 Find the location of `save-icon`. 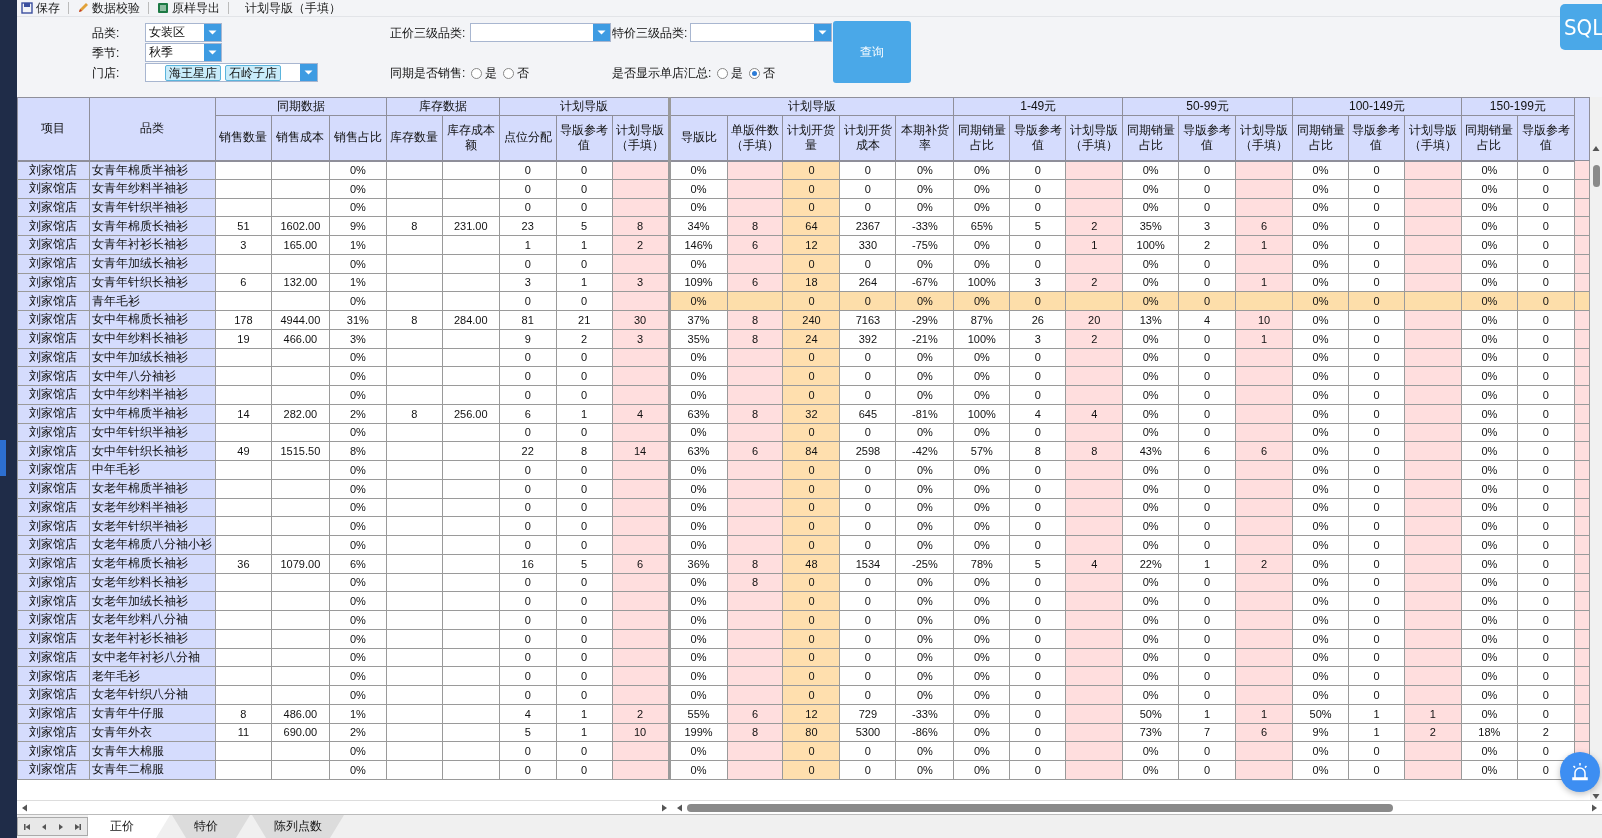

save-icon is located at coordinates (27, 8).